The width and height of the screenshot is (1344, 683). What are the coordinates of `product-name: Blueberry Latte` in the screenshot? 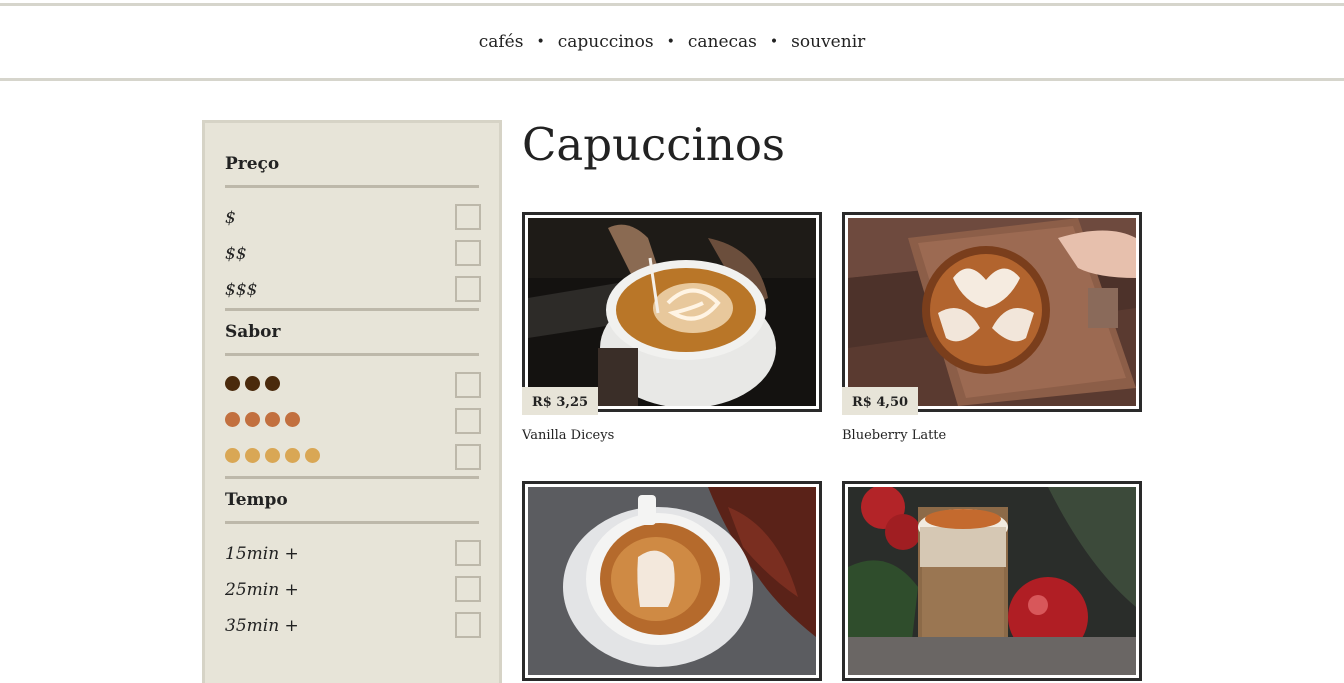 It's located at (992, 435).